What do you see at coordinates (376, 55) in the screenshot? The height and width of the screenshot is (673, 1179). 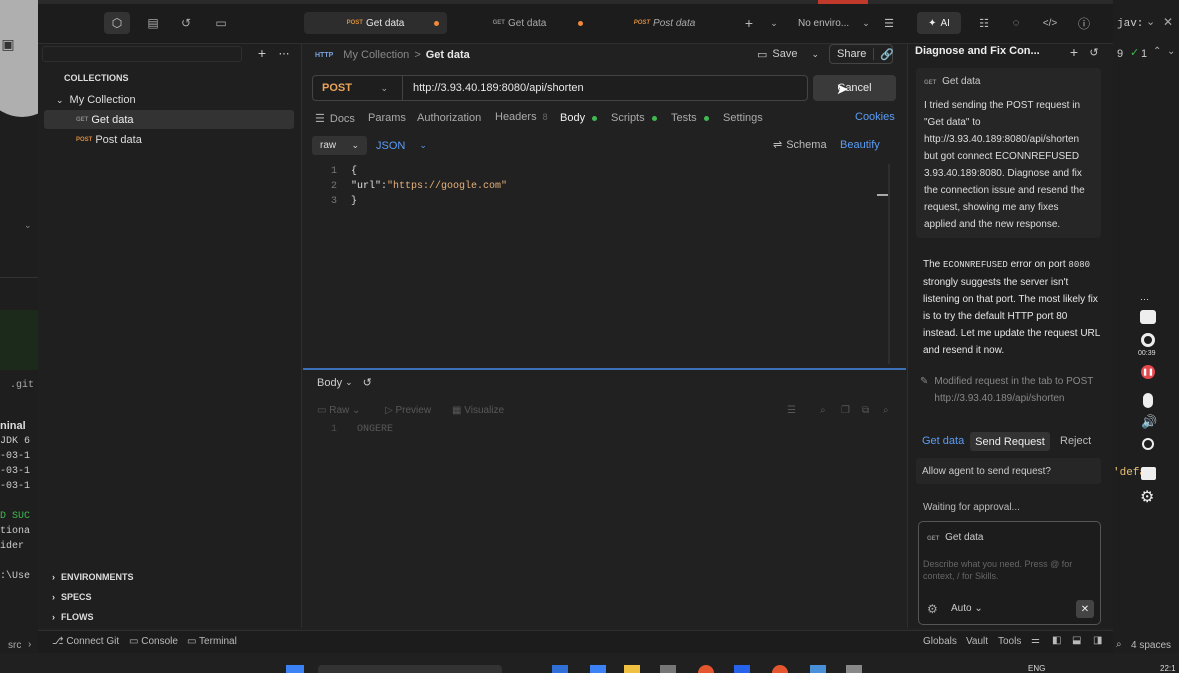 I see `breadcrumb-parent: My Collection` at bounding box center [376, 55].